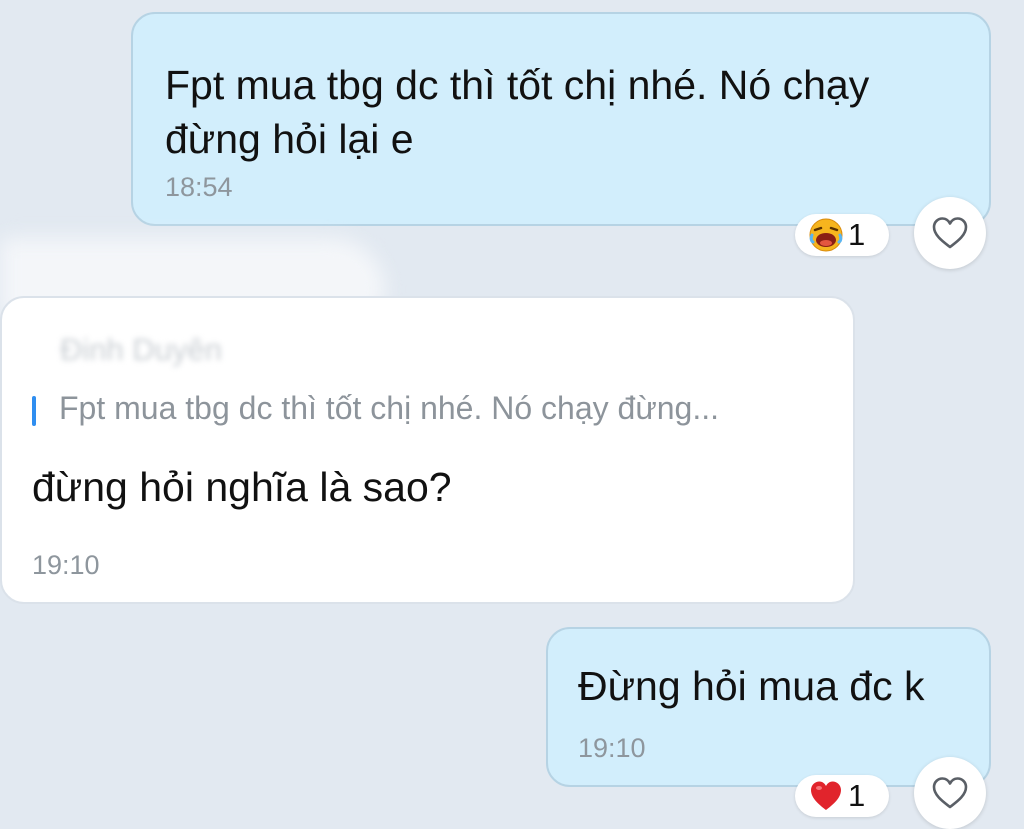 This screenshot has height=829, width=1024. I want to click on message-bubble-sent: Đừng hỏi mua đc k 19:10, so click(768, 707).